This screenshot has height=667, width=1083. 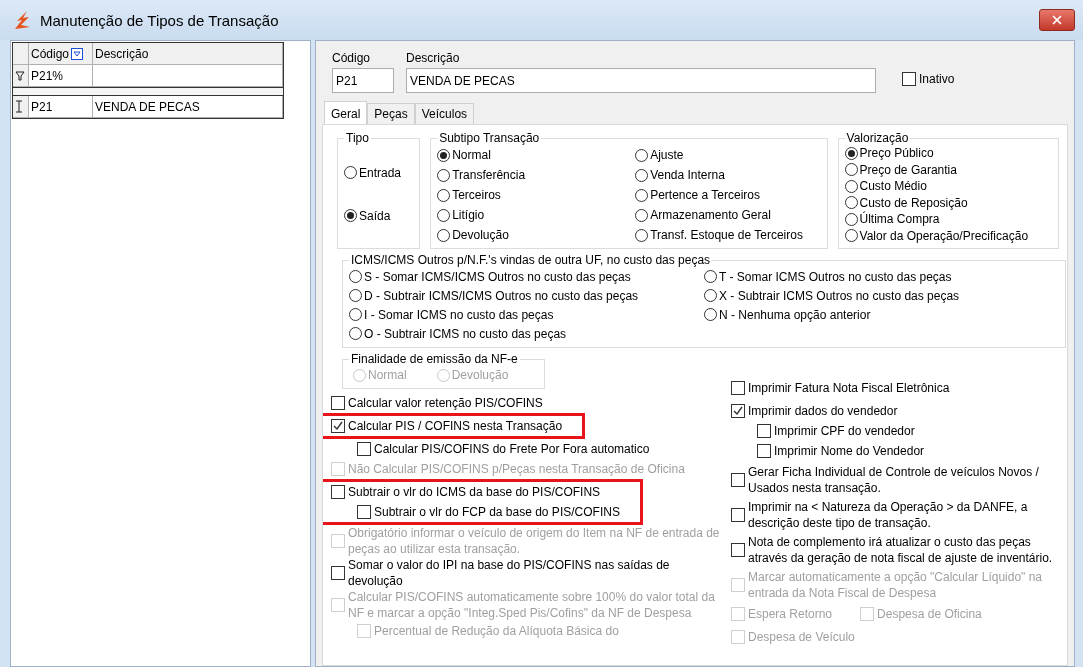 What do you see at coordinates (357, 138) in the screenshot?
I see `group-title: Tipo` at bounding box center [357, 138].